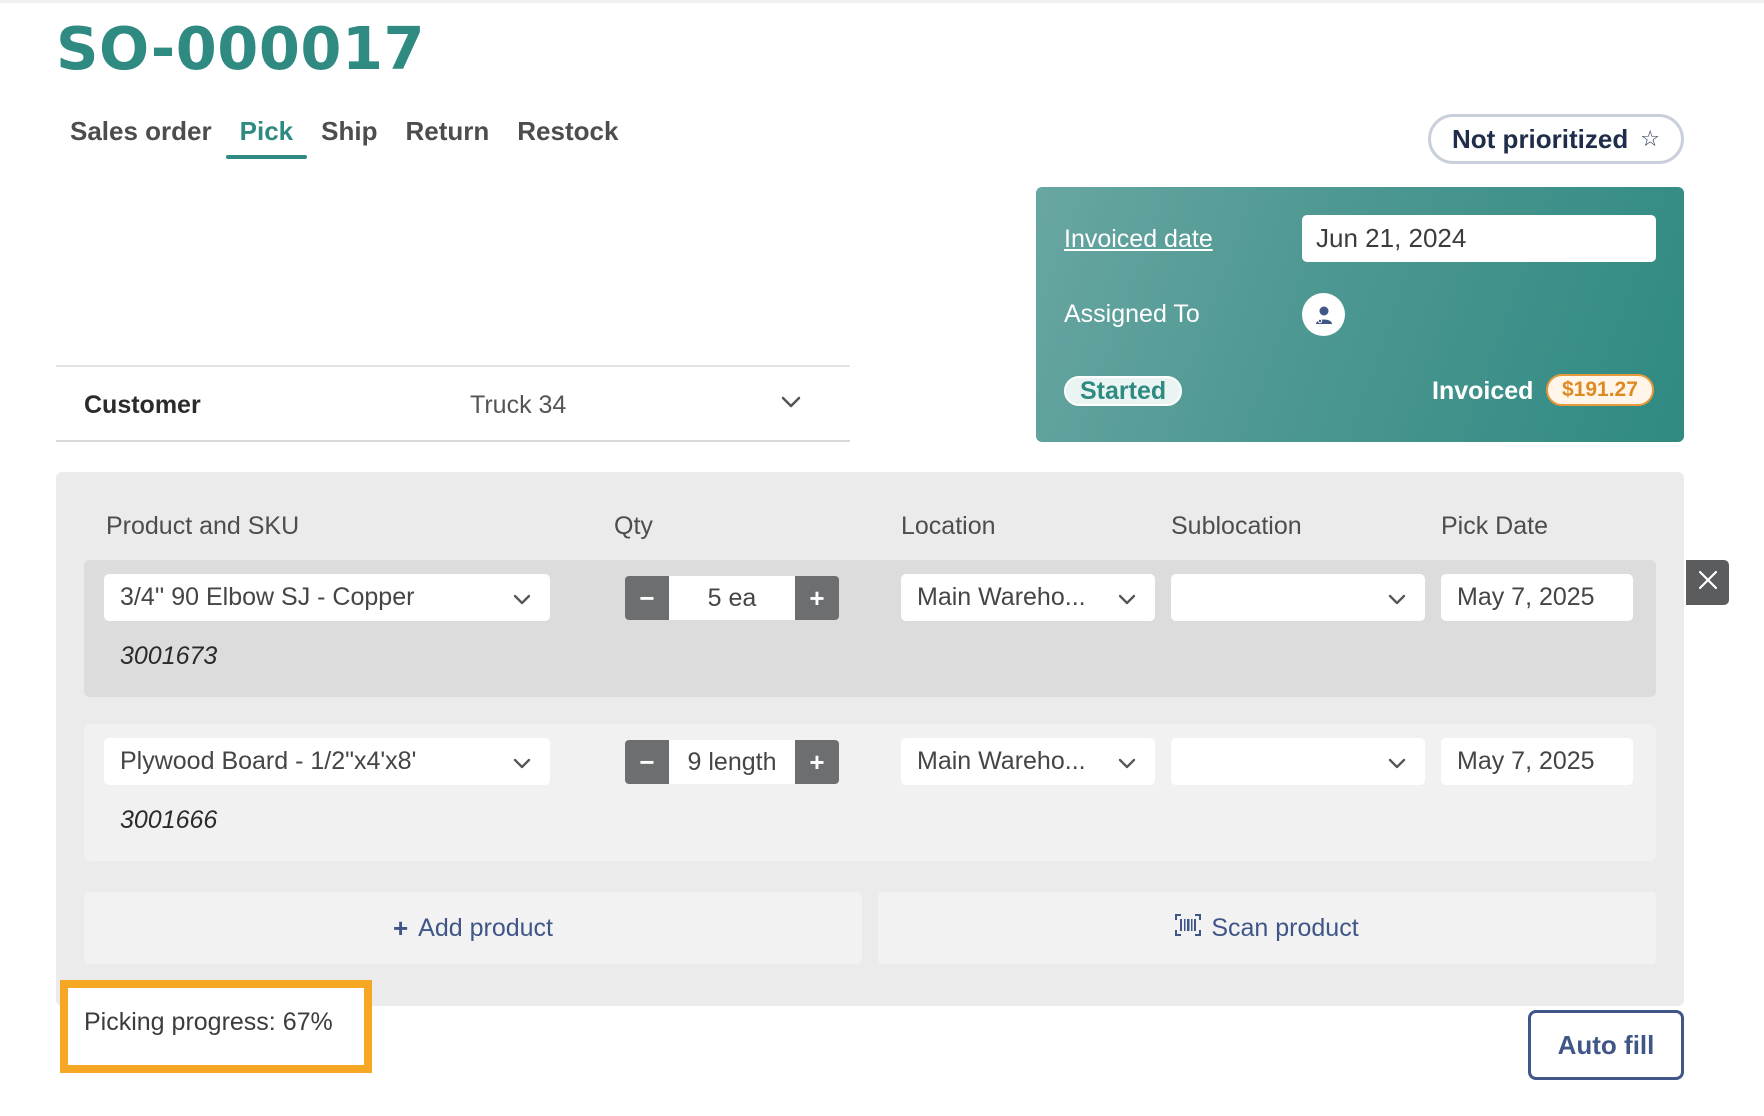  Describe the element at coordinates (1483, 391) in the screenshot. I see `invoiced-label: Invoiced` at that location.